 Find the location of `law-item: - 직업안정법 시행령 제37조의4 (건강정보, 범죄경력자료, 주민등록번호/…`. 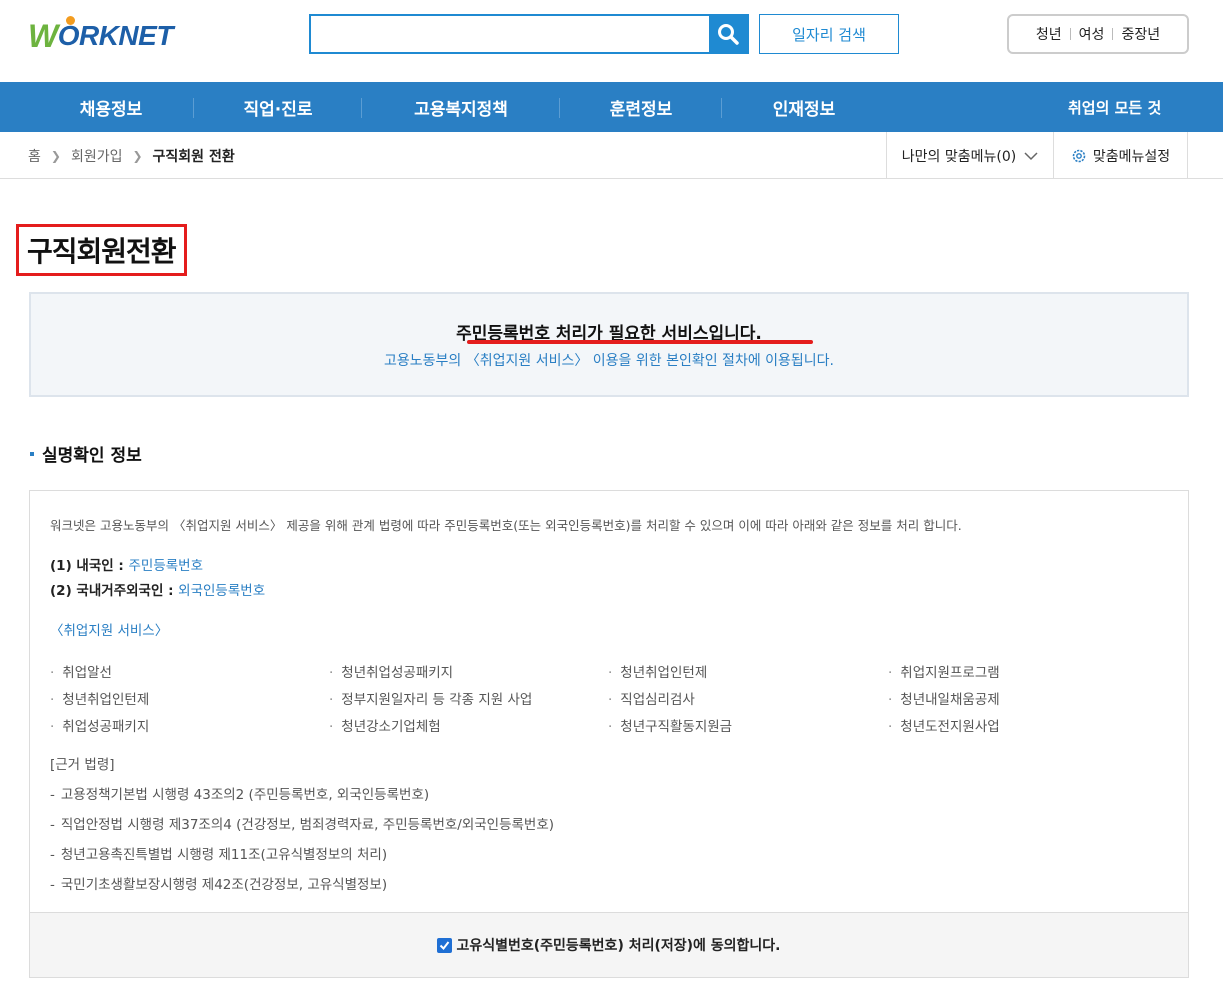

law-item: - 직업안정법 시행령 제37조의4 (건강정보, 범죄경력자료, 주민등록번호/… is located at coordinates (302, 825).